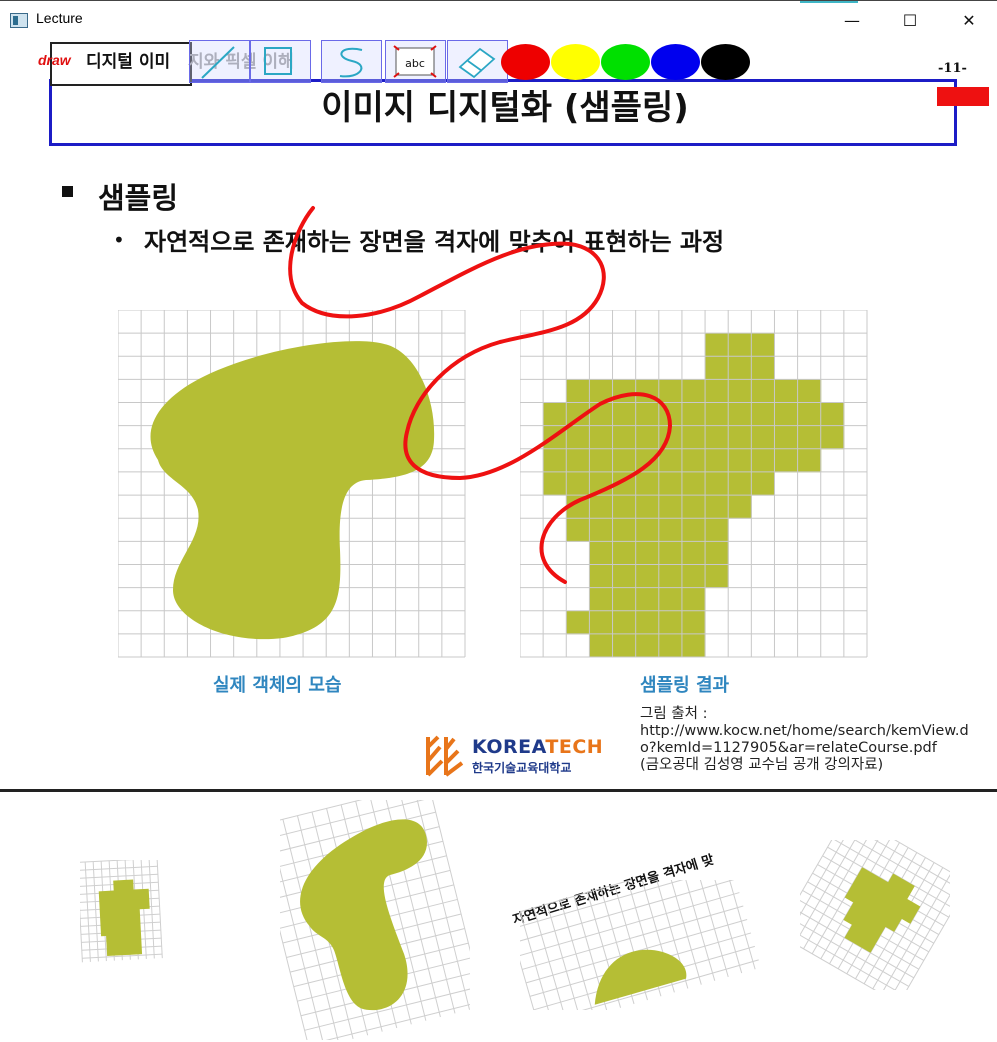 The height and width of the screenshot is (1042, 997). What do you see at coordinates (292, 490) in the screenshot?
I see `real-object-shape` at bounding box center [292, 490].